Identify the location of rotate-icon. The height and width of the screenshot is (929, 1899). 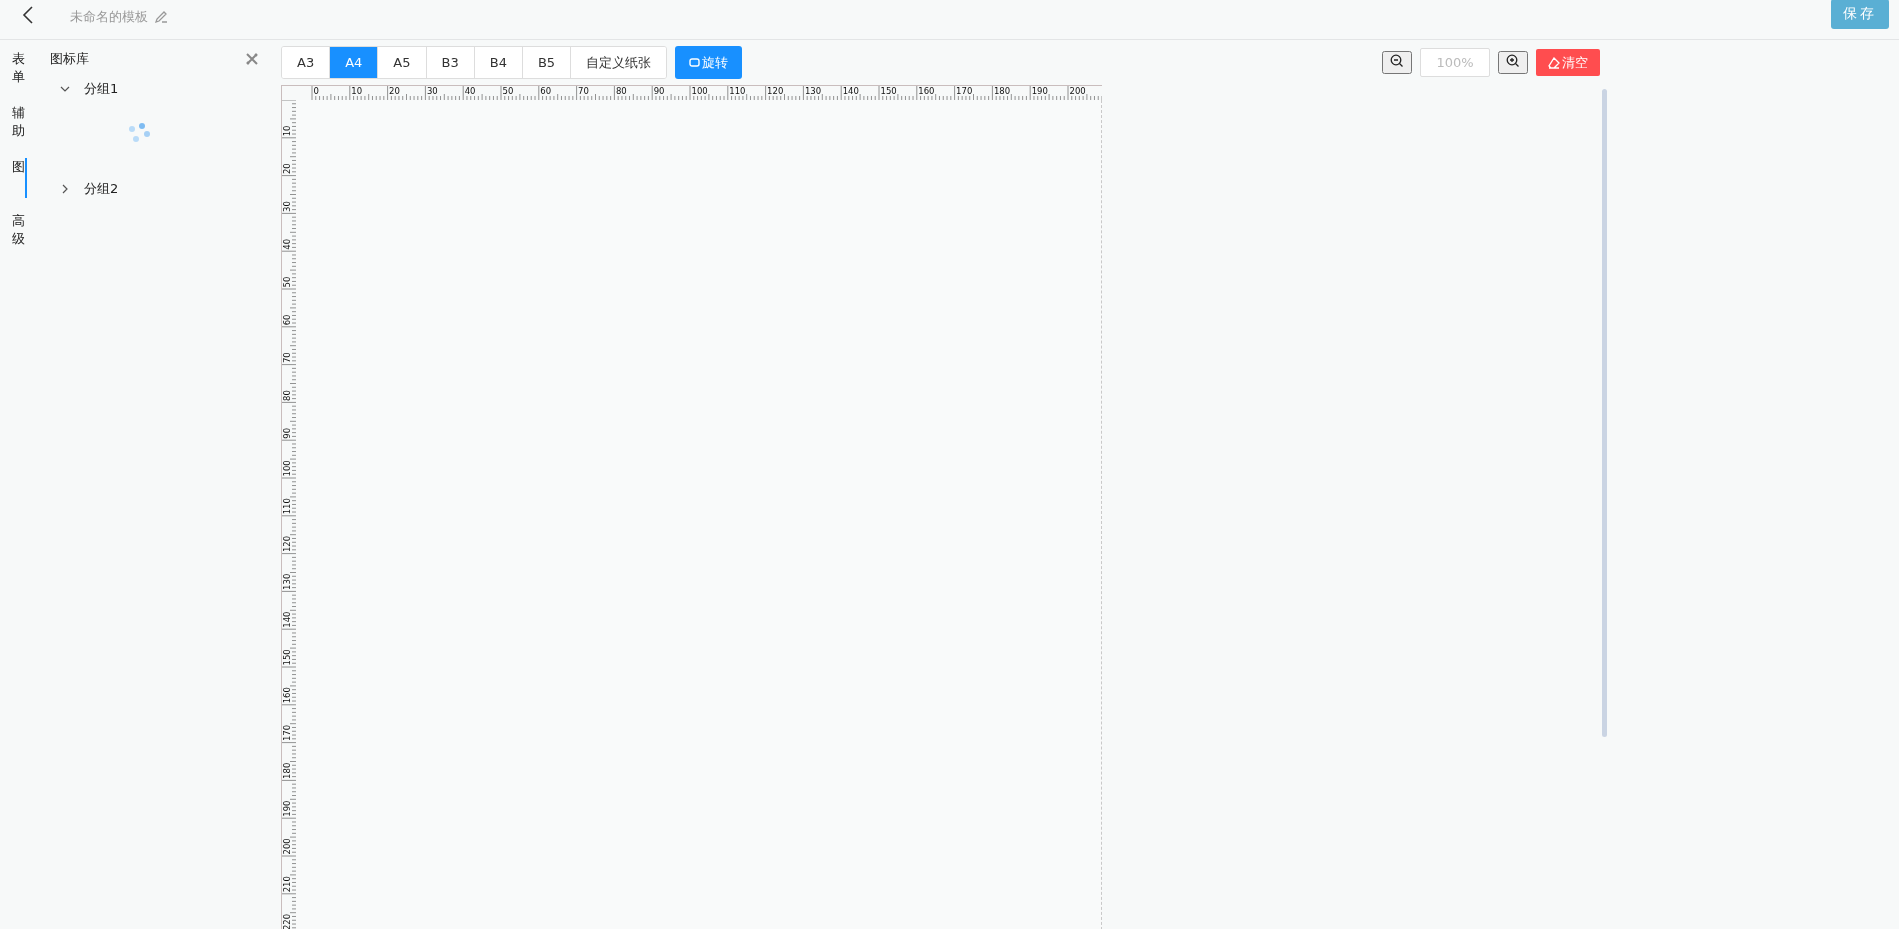
(695, 62).